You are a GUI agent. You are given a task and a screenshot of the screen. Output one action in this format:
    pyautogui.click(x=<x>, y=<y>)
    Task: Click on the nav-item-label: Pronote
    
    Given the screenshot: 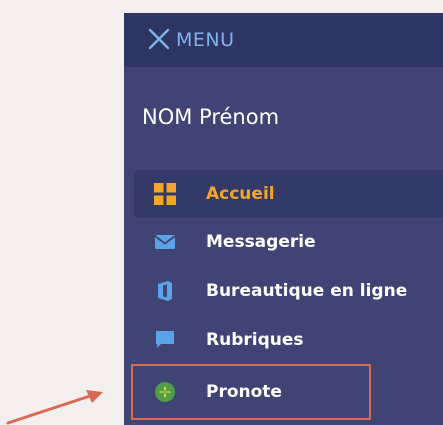 What is the action you would take?
    pyautogui.click(x=244, y=392)
    